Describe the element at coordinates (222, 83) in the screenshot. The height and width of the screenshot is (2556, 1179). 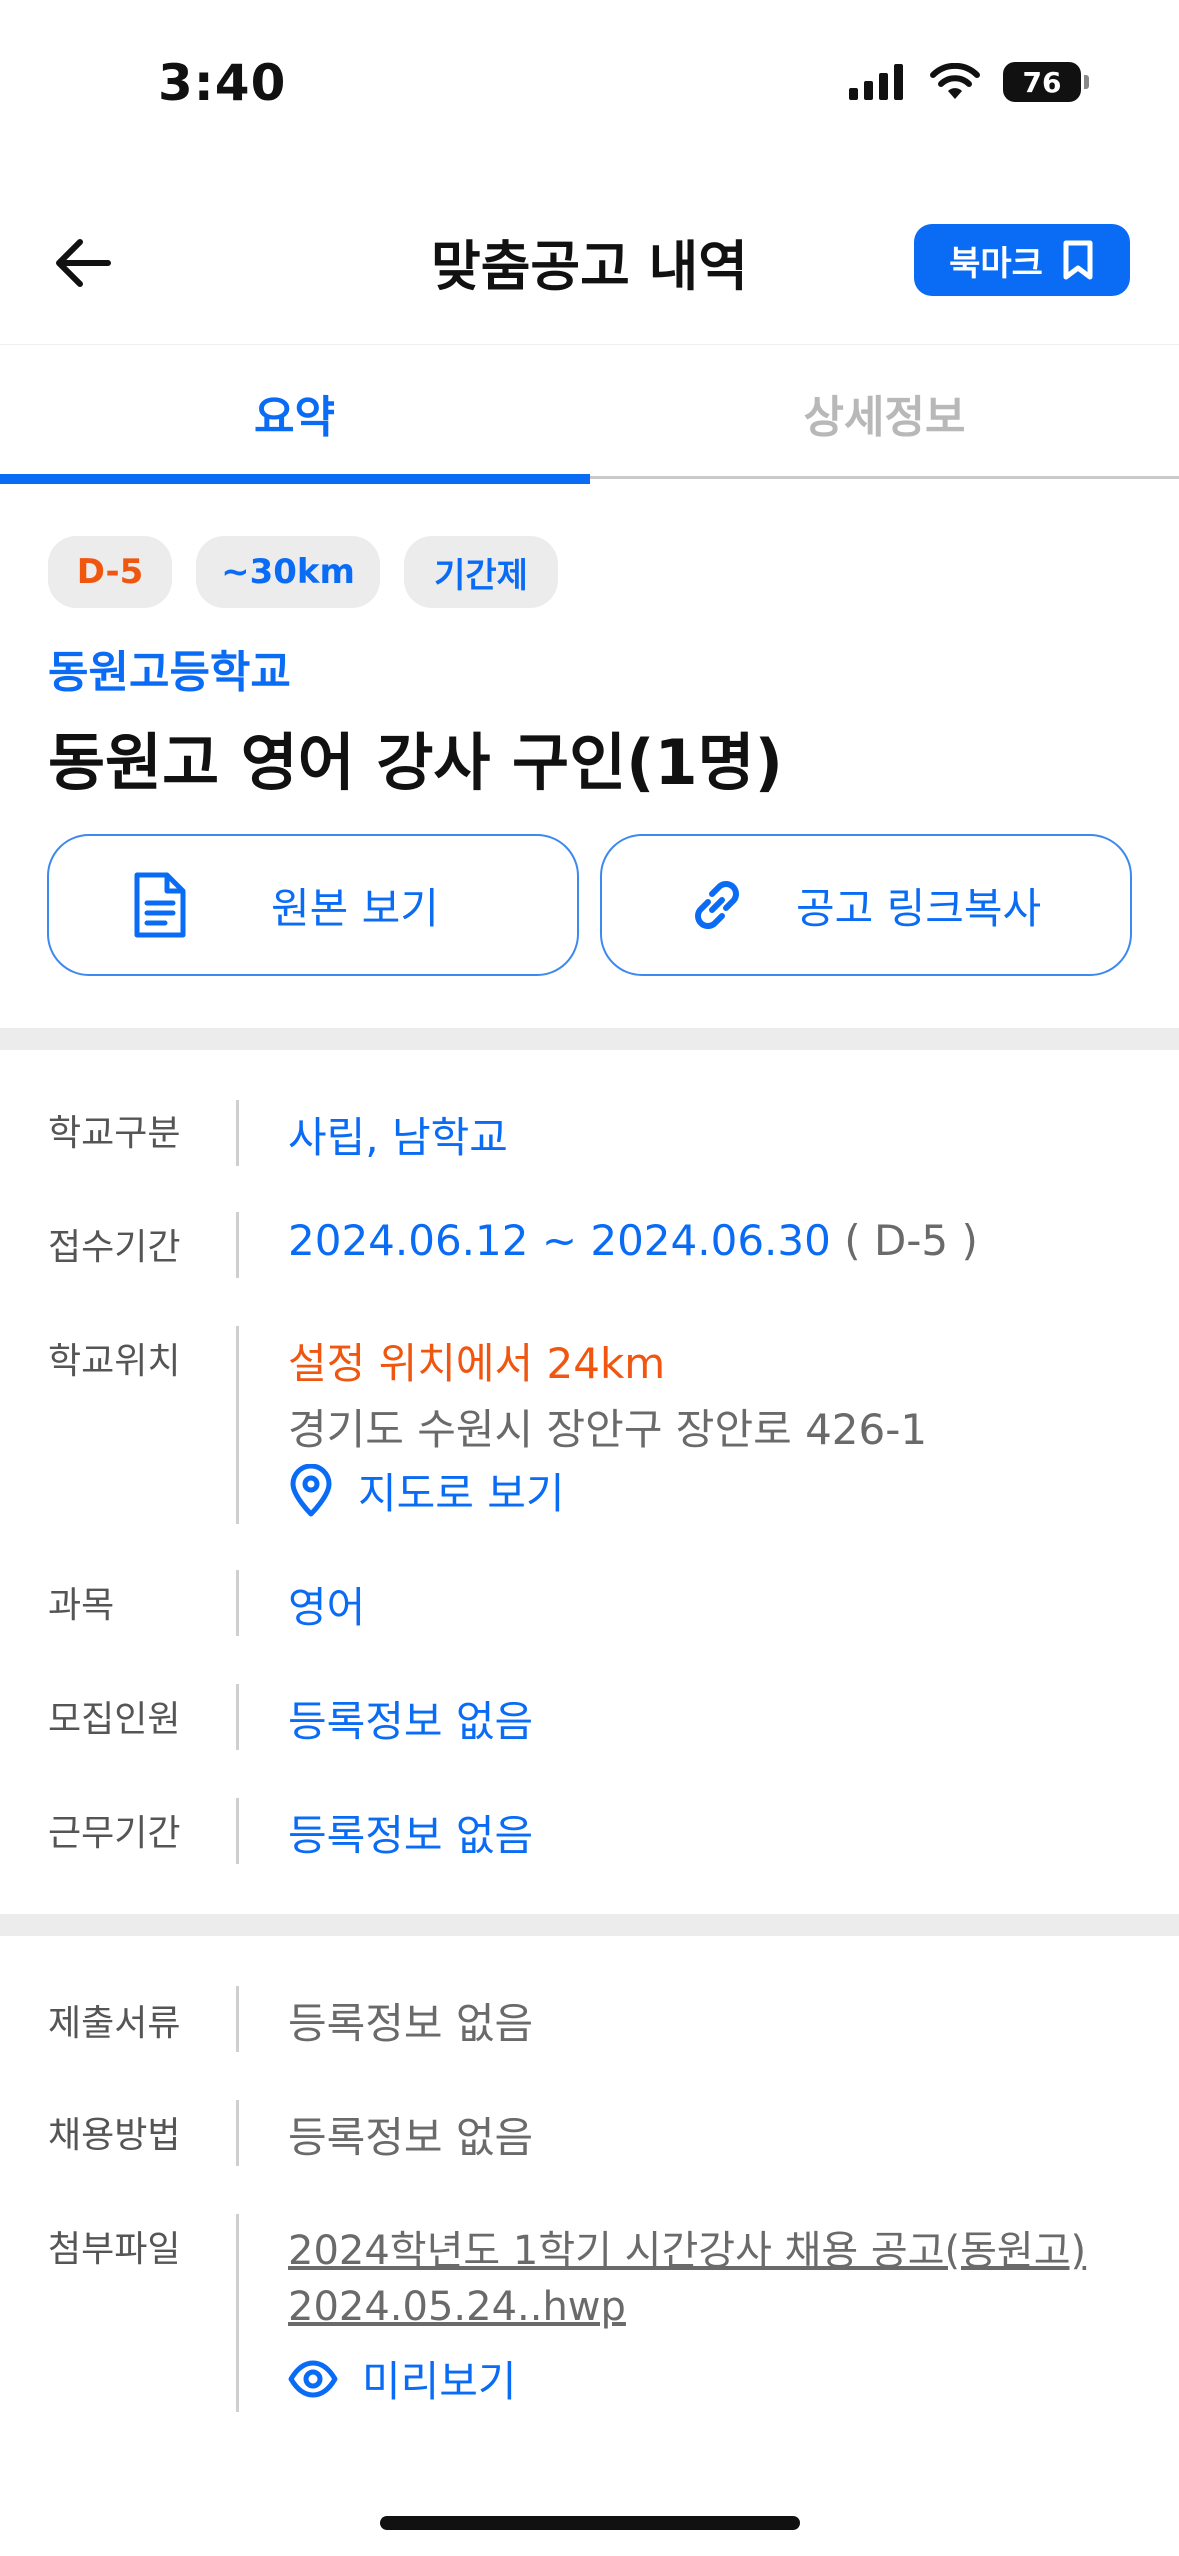
I see `status-time: 3:40` at that location.